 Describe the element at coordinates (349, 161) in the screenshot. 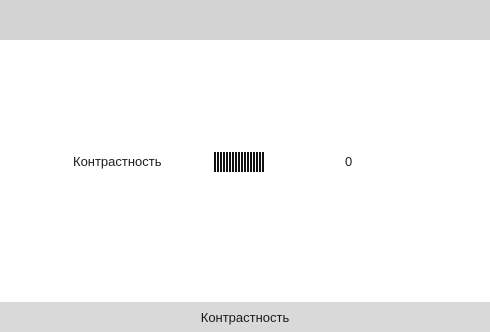

I see `contrast-value: 0` at that location.